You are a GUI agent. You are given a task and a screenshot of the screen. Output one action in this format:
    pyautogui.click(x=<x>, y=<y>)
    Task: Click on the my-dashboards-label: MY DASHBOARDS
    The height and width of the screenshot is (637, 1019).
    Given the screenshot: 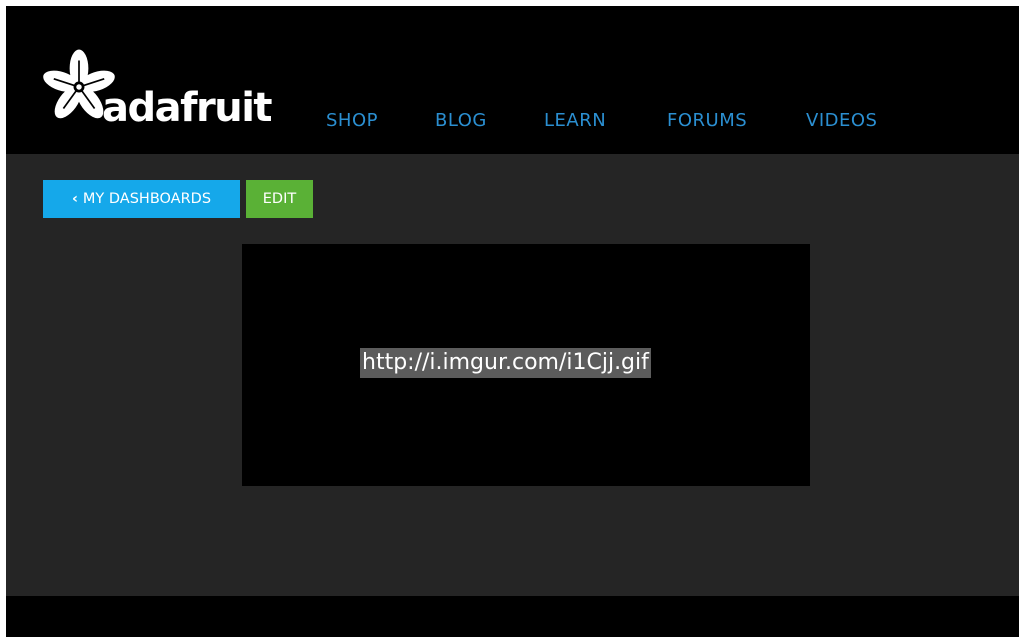 What is the action you would take?
    pyautogui.click(x=147, y=199)
    